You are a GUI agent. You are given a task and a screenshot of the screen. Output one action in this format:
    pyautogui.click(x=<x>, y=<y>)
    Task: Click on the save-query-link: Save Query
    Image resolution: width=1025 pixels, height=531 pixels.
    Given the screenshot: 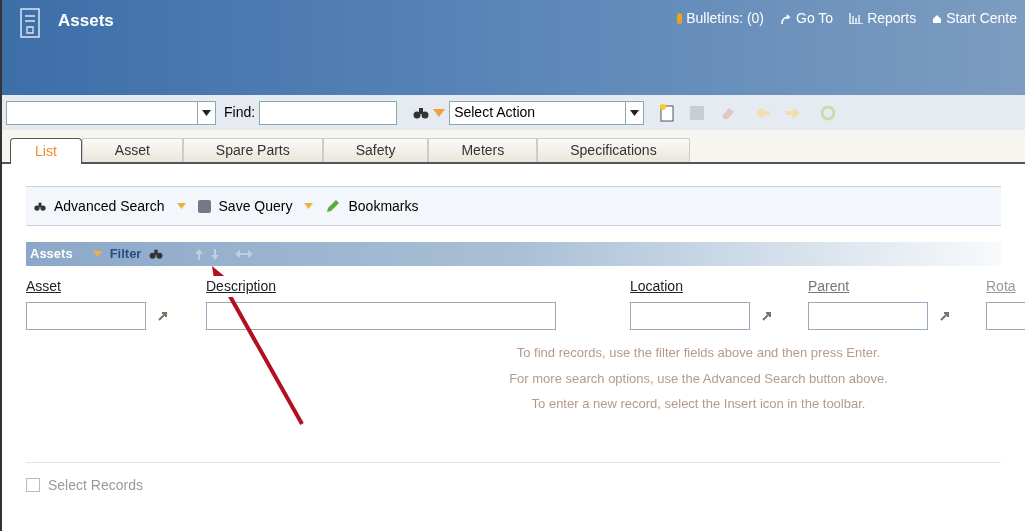 What is the action you would take?
    pyautogui.click(x=255, y=206)
    